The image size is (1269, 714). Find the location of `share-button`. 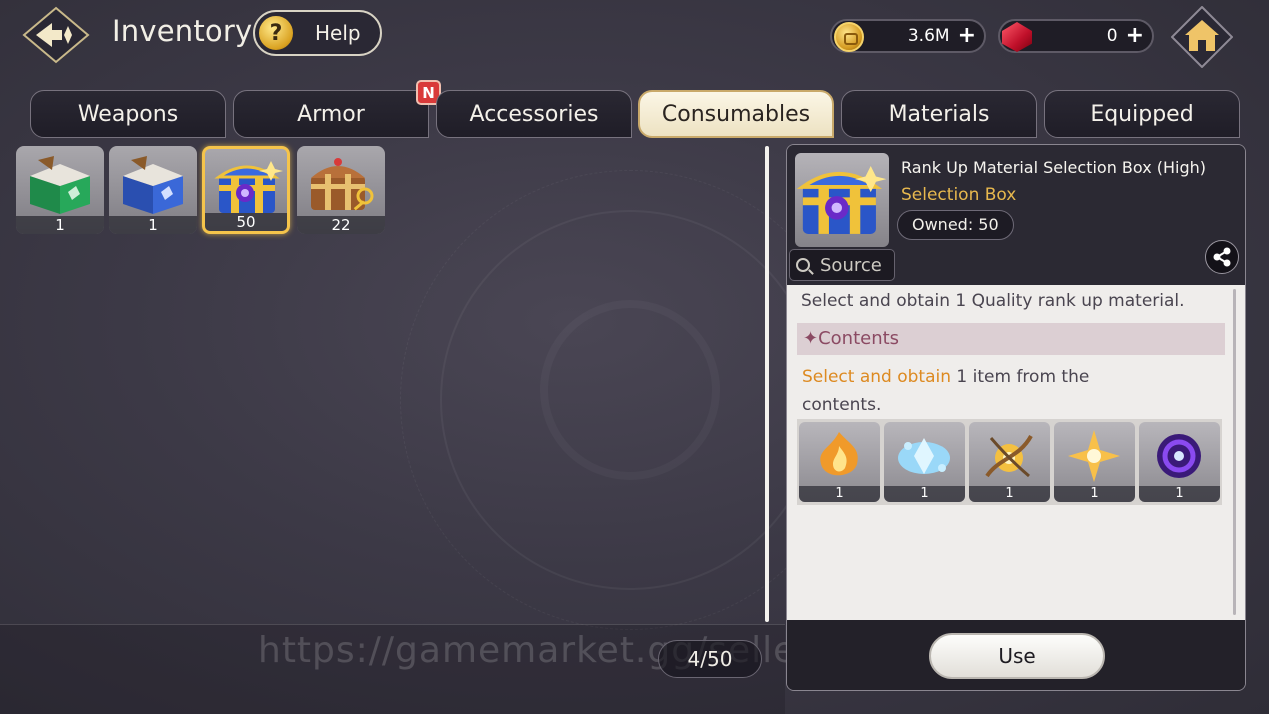

share-button is located at coordinates (1222, 257).